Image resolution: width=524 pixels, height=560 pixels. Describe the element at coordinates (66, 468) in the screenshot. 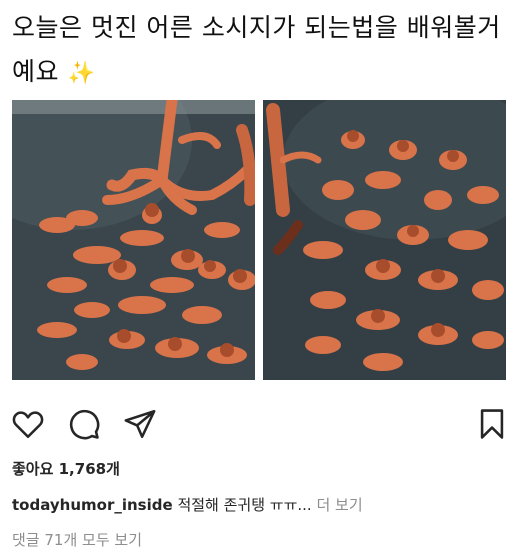

I see `likes-count: 좋아요 1,768개` at that location.